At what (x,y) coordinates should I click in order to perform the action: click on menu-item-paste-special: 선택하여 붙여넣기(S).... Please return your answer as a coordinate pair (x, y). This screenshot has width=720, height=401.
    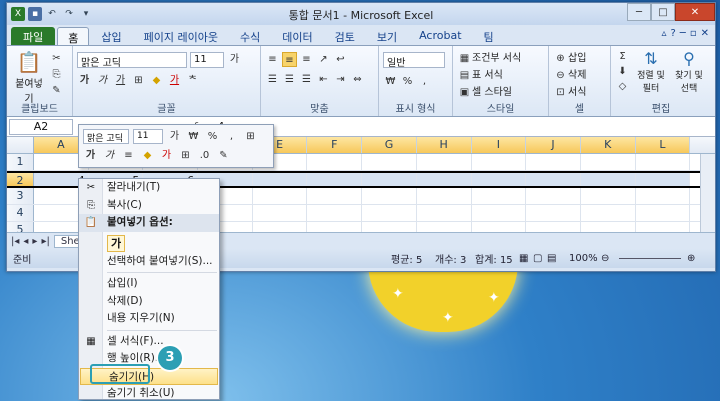
    Looking at the image, I should click on (149, 262).